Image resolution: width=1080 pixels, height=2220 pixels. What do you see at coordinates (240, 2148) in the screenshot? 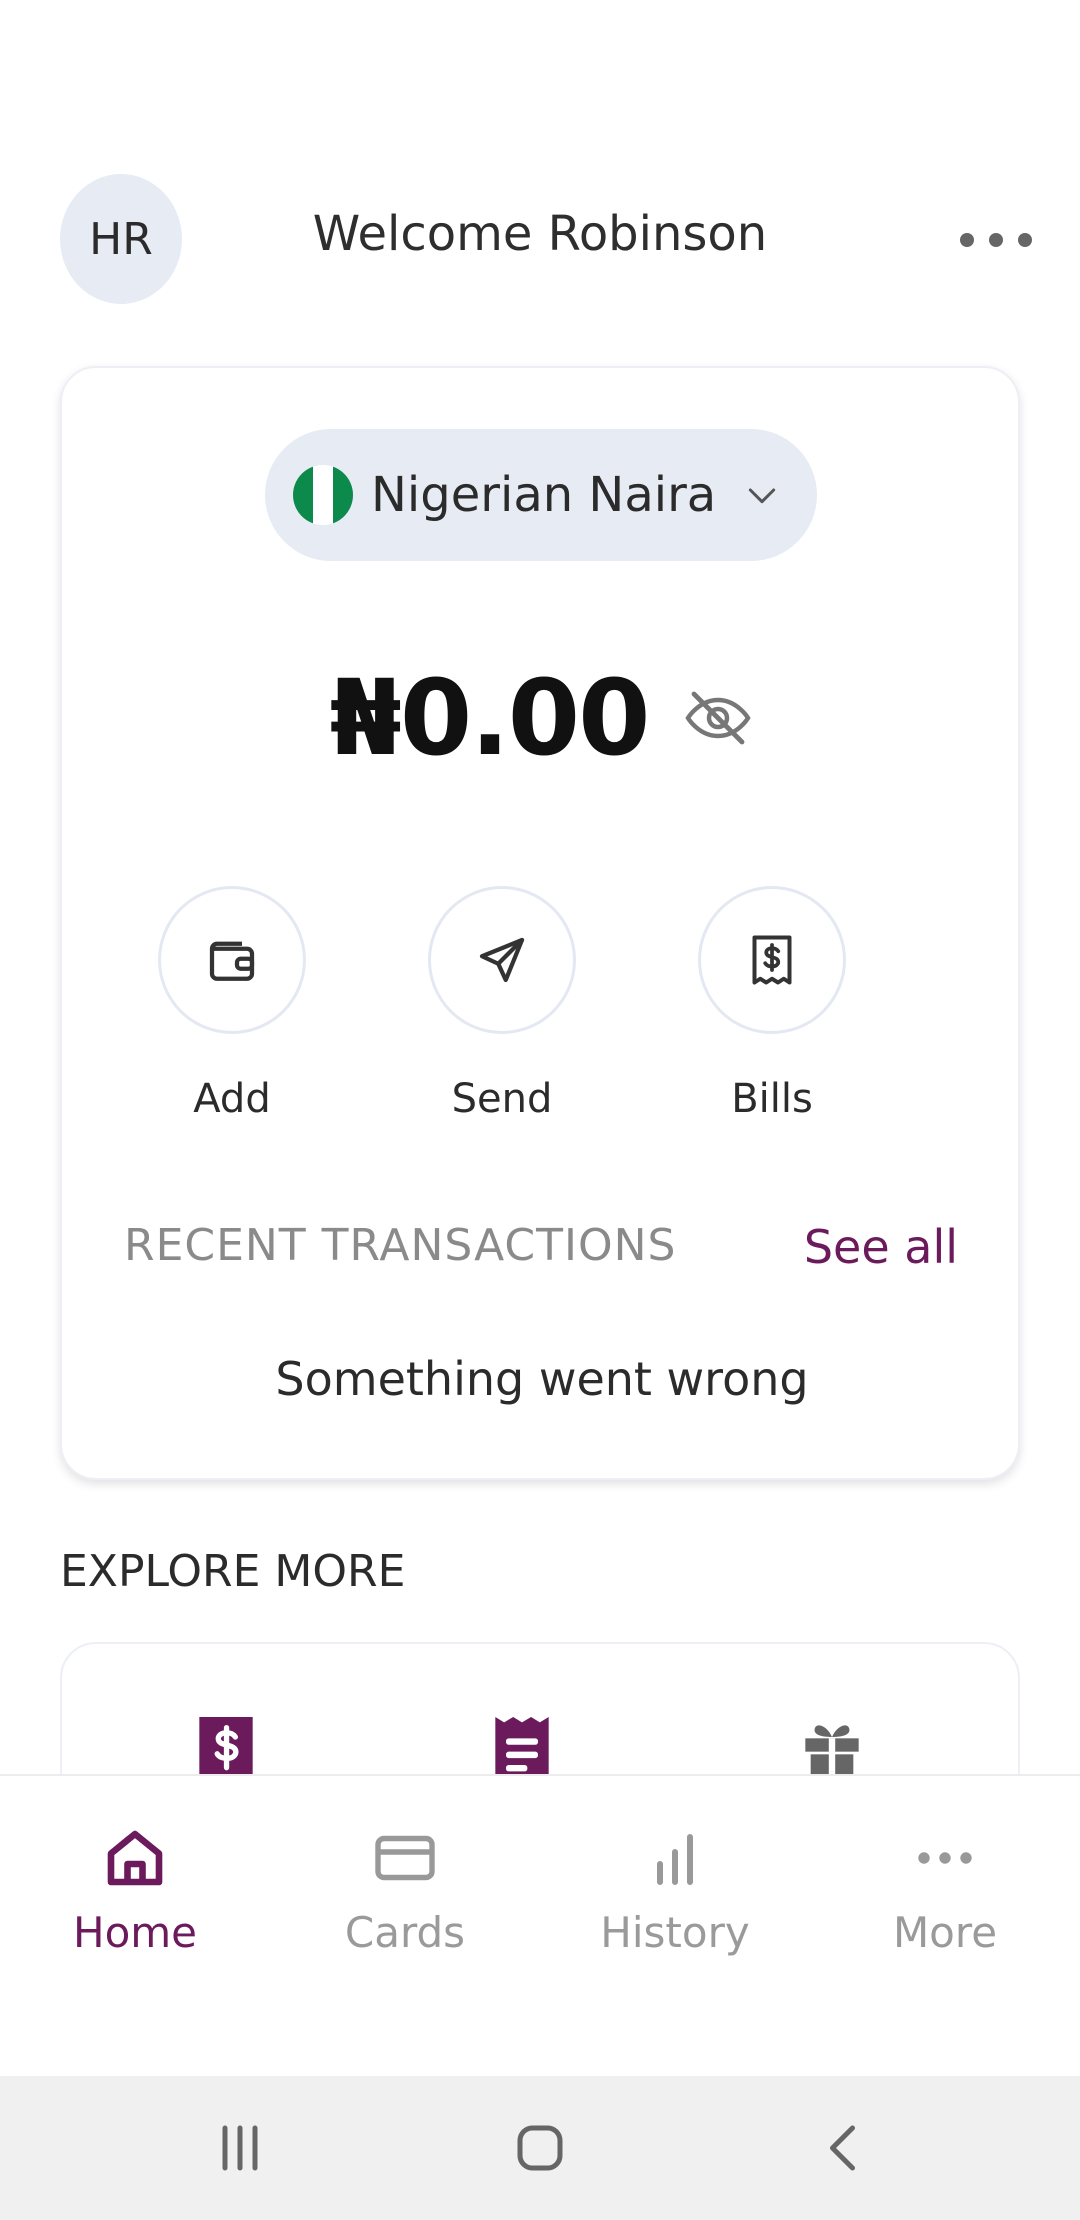
I see `recent-apps-icon` at bounding box center [240, 2148].